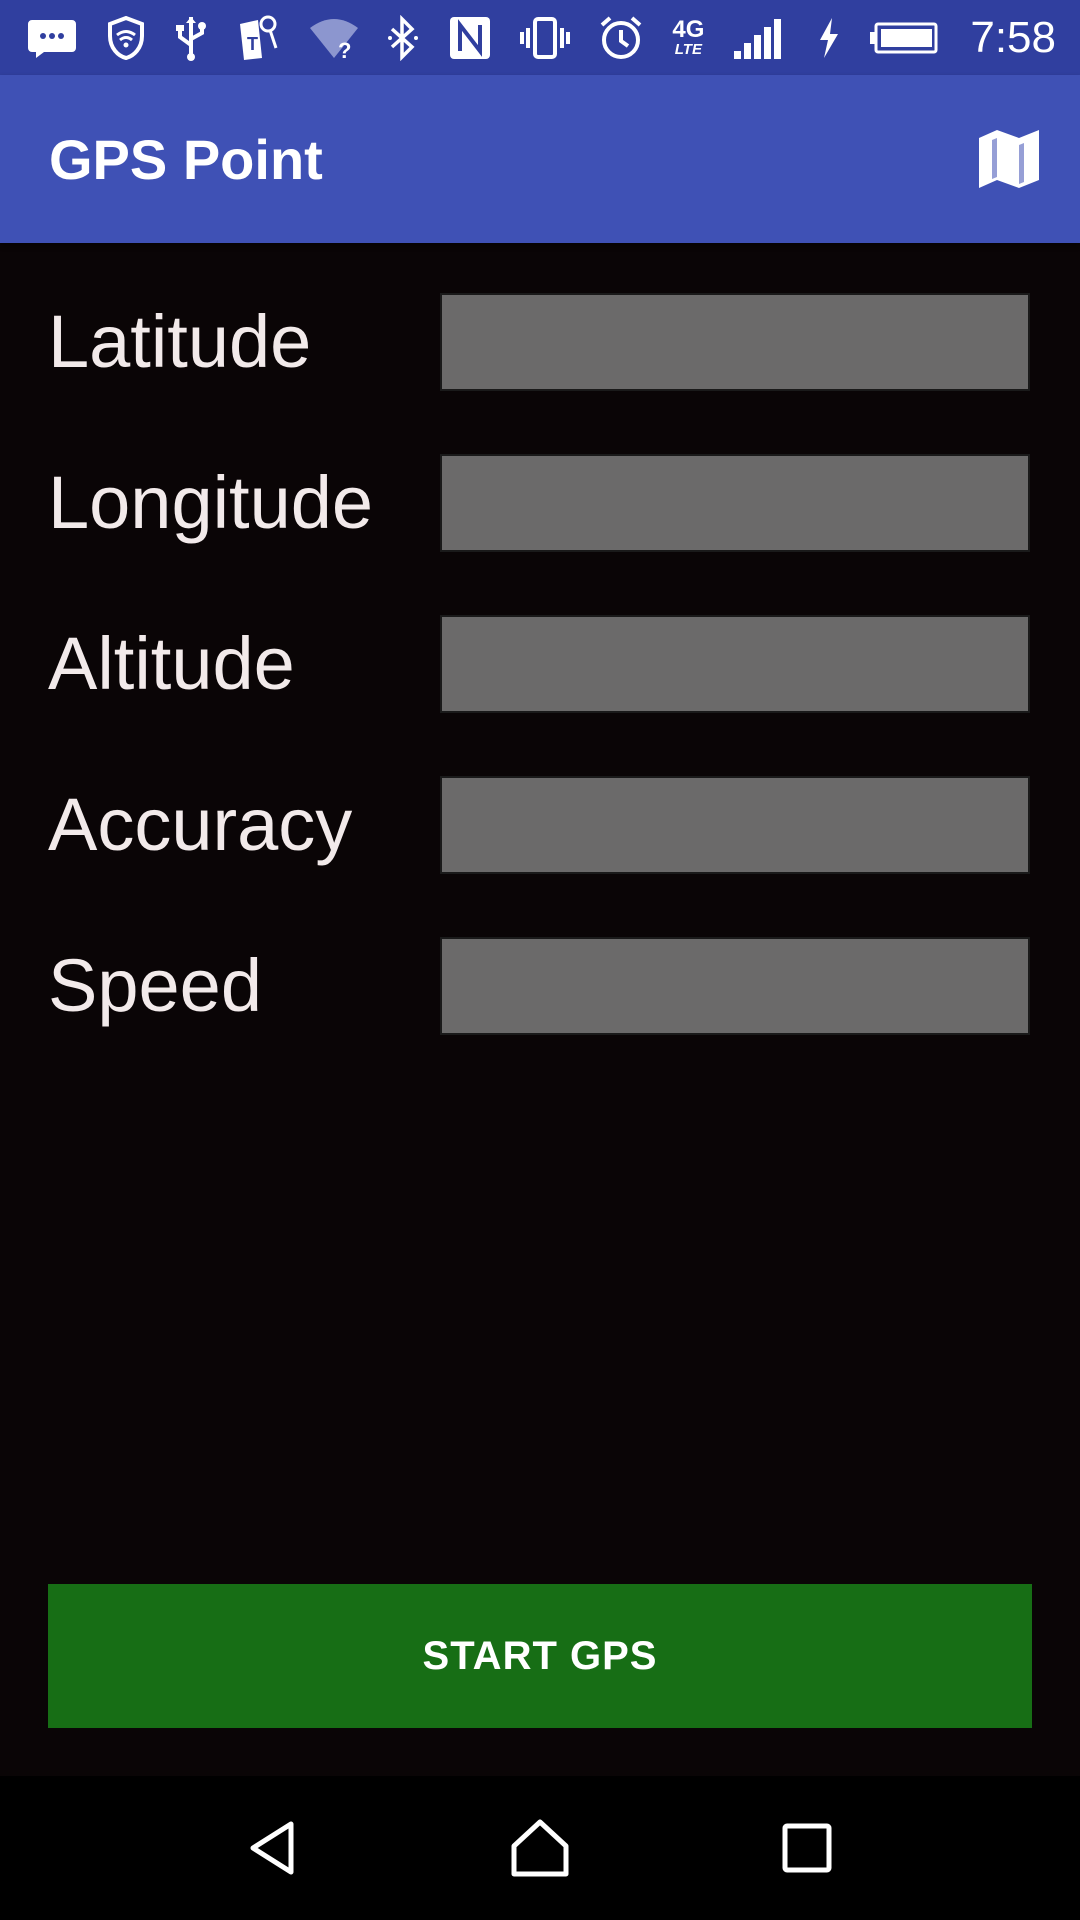 This screenshot has height=1920, width=1080. What do you see at coordinates (735, 503) in the screenshot?
I see `longitude-field` at bounding box center [735, 503].